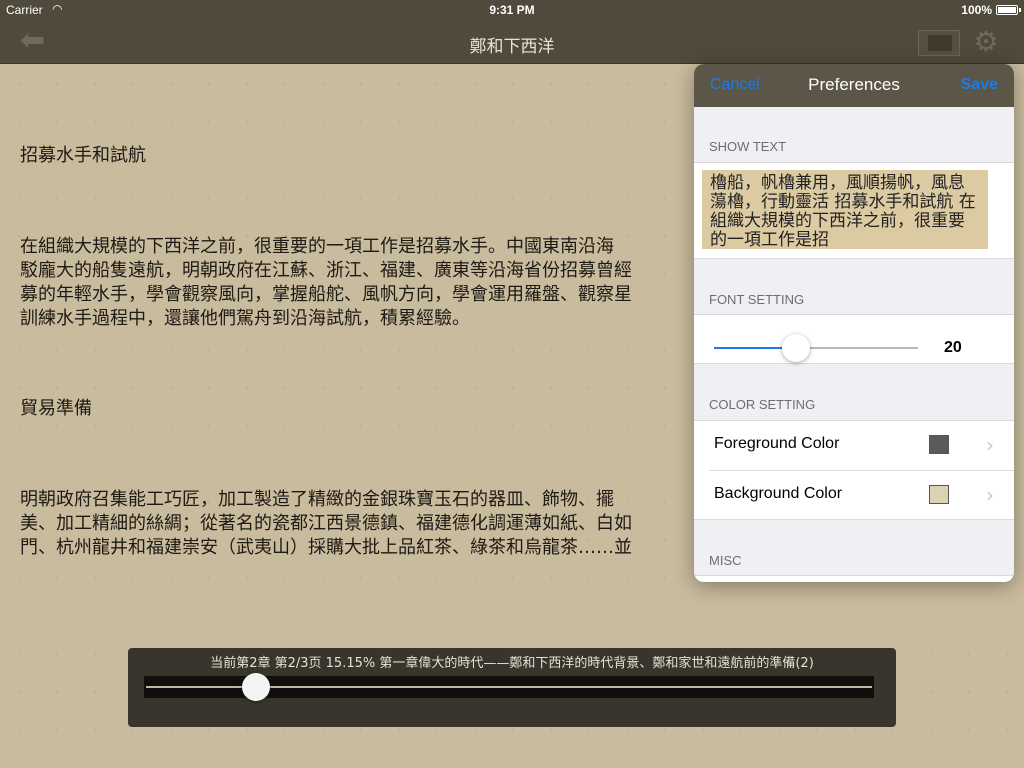 Image resolution: width=1024 pixels, height=768 pixels. Describe the element at coordinates (939, 494) in the screenshot. I see `background-color-swatch` at that location.